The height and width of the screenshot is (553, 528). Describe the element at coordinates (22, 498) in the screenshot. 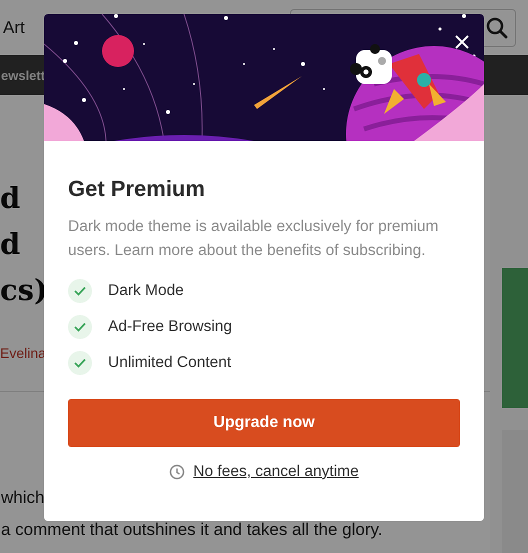

I see `article-text-line: which` at that location.